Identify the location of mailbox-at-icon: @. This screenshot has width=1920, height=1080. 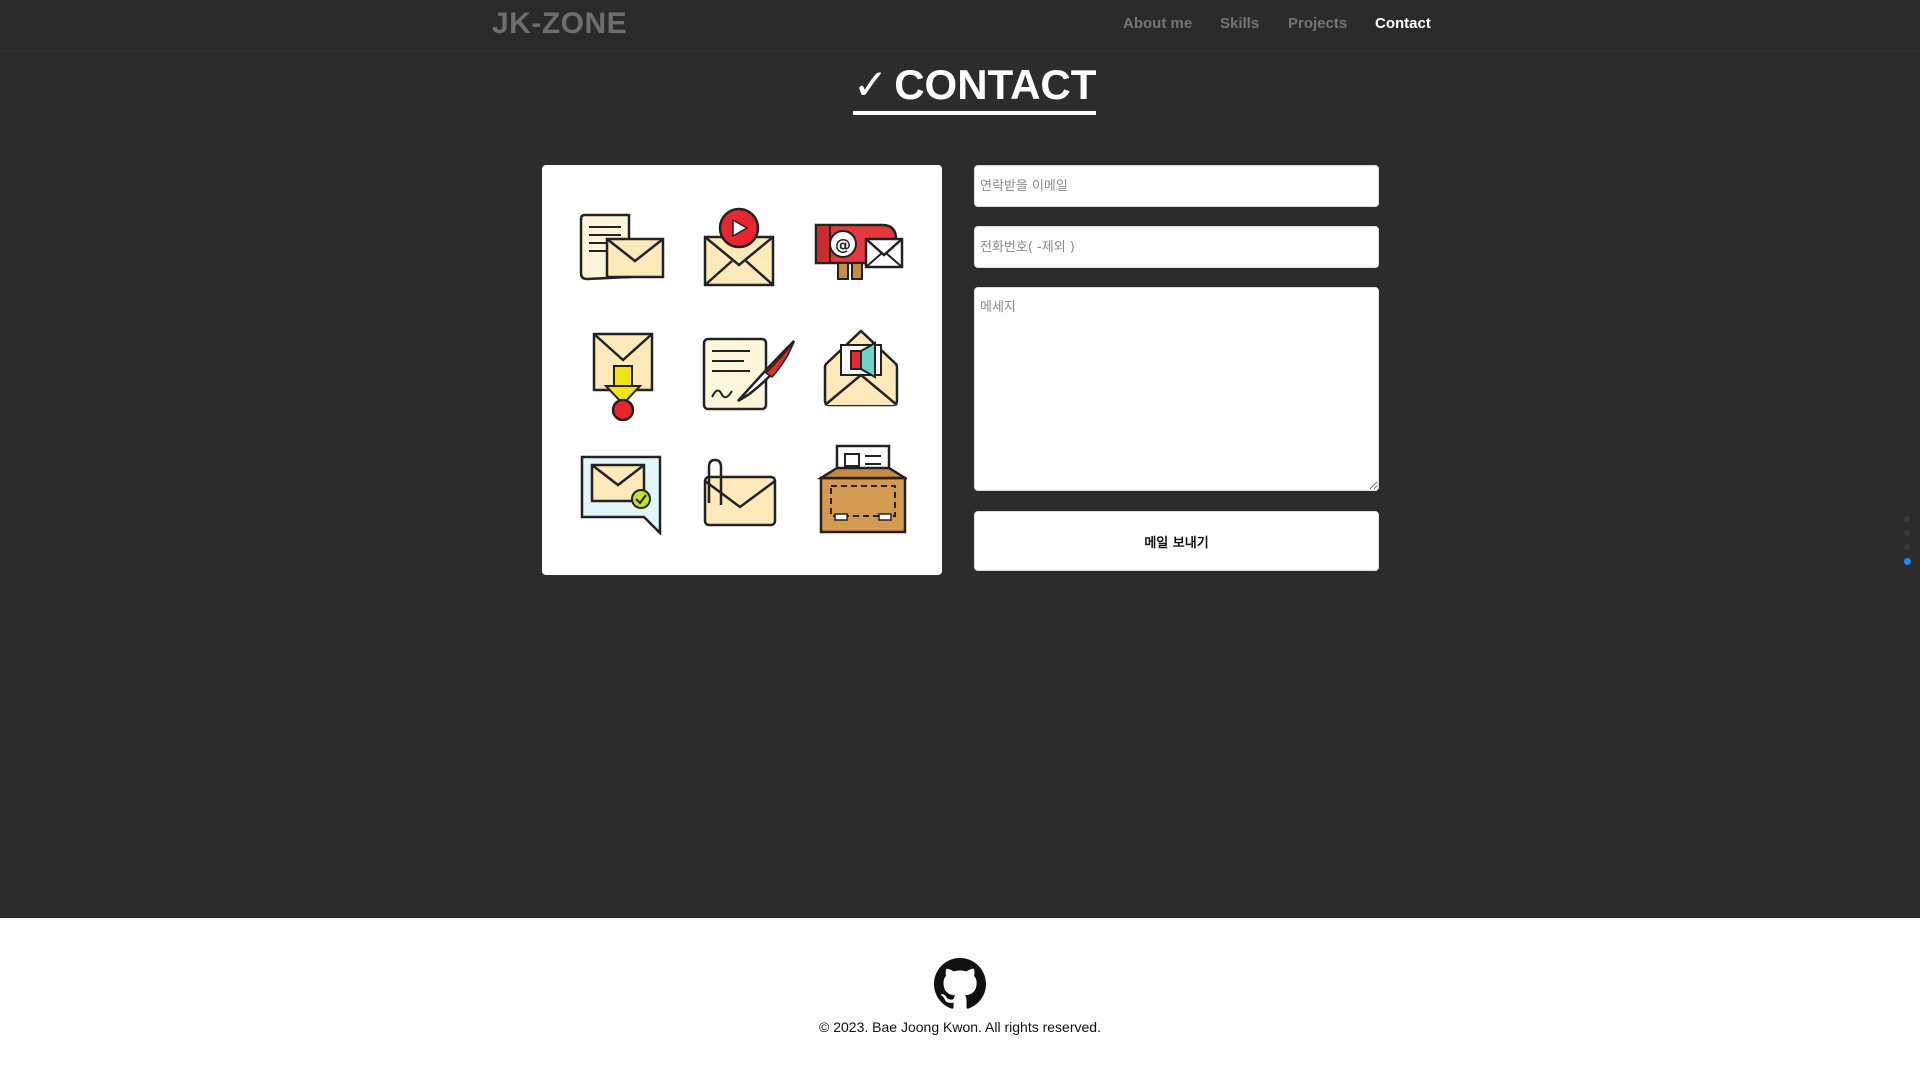
(859, 251).